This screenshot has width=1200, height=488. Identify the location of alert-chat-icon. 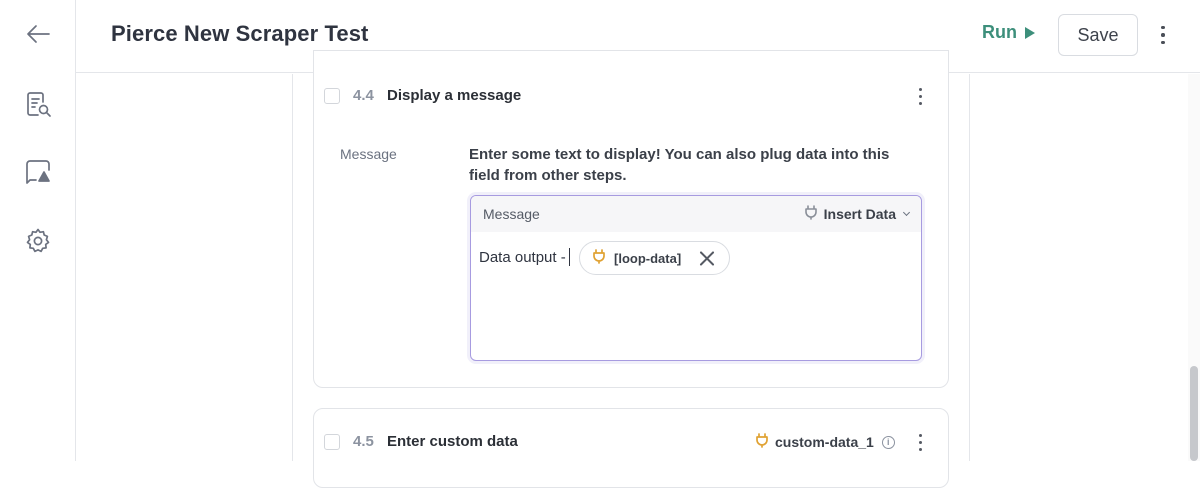
(38, 172).